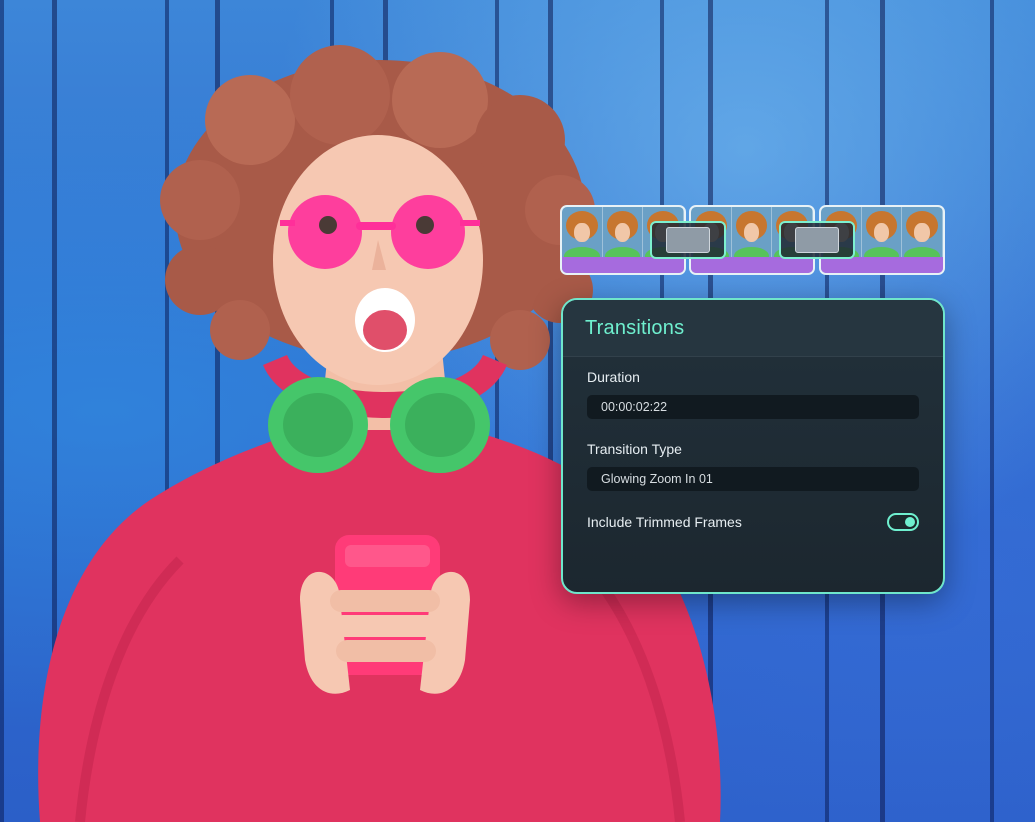  Describe the element at coordinates (657, 479) in the screenshot. I see `transition-type-value: Glowing Zoom In 01` at that location.